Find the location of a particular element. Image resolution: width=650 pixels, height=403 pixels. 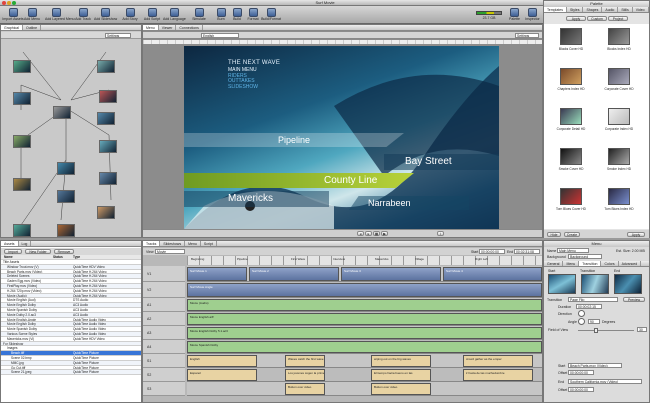

toolbar-button-5: Add Story is located at coordinates (130, 15).